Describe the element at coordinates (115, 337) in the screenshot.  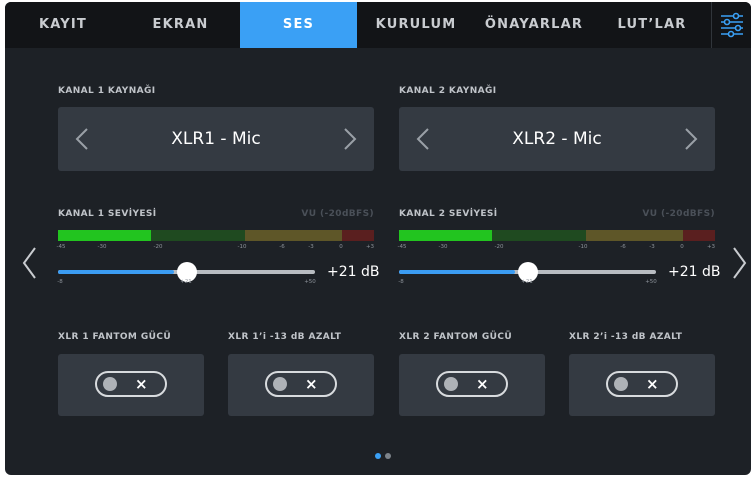
I see `xlr1-phantom-label: XLR 1 FANTOM GÜCÜ` at that location.